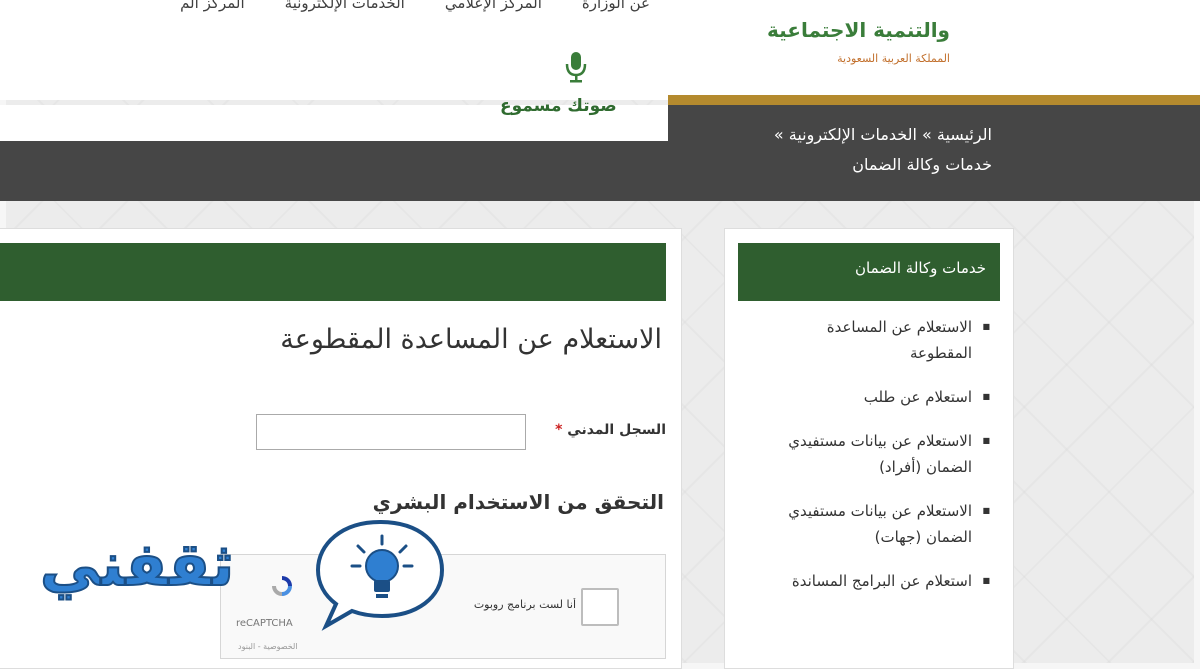  What do you see at coordinates (268, 646) in the screenshot?
I see `recaptcha-terms-link: الخصوصية - البنود` at bounding box center [268, 646].